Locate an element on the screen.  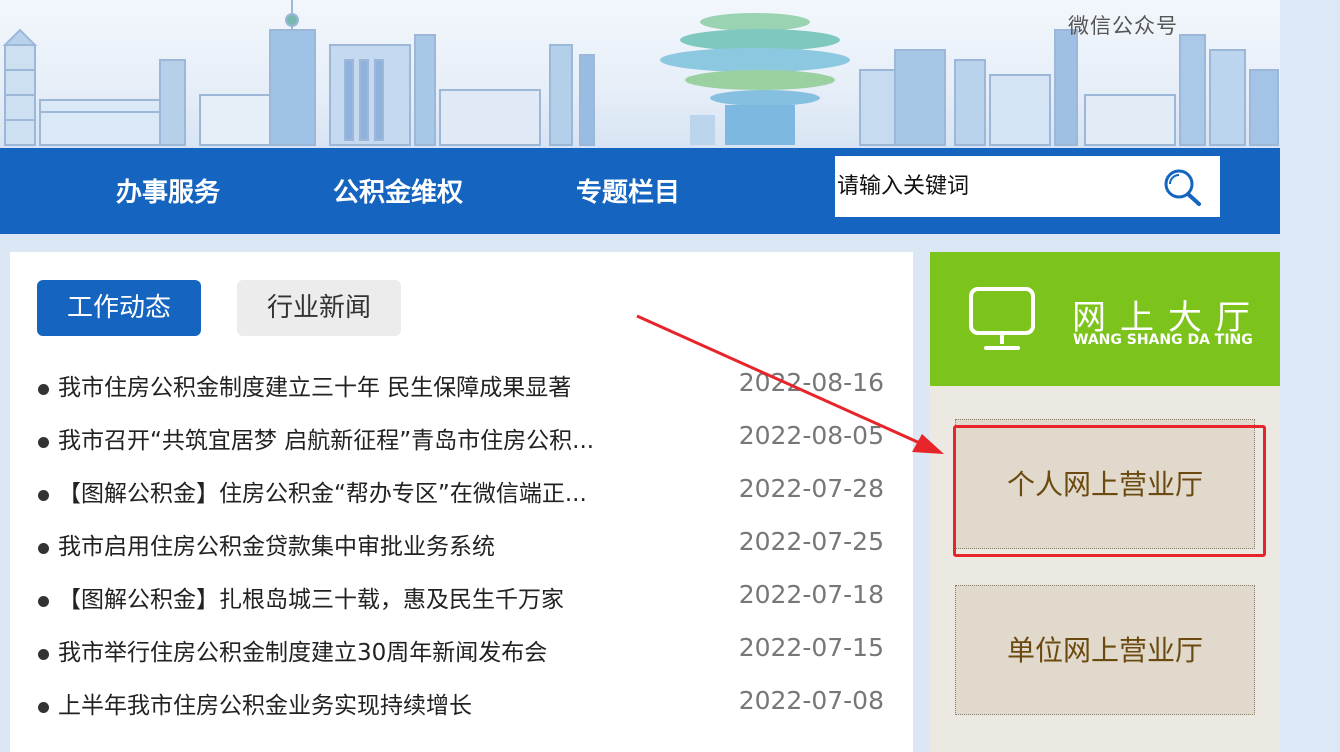
news-title: 我市启用住房公积金贷款集中审批业务系统 is located at coordinates (276, 544).